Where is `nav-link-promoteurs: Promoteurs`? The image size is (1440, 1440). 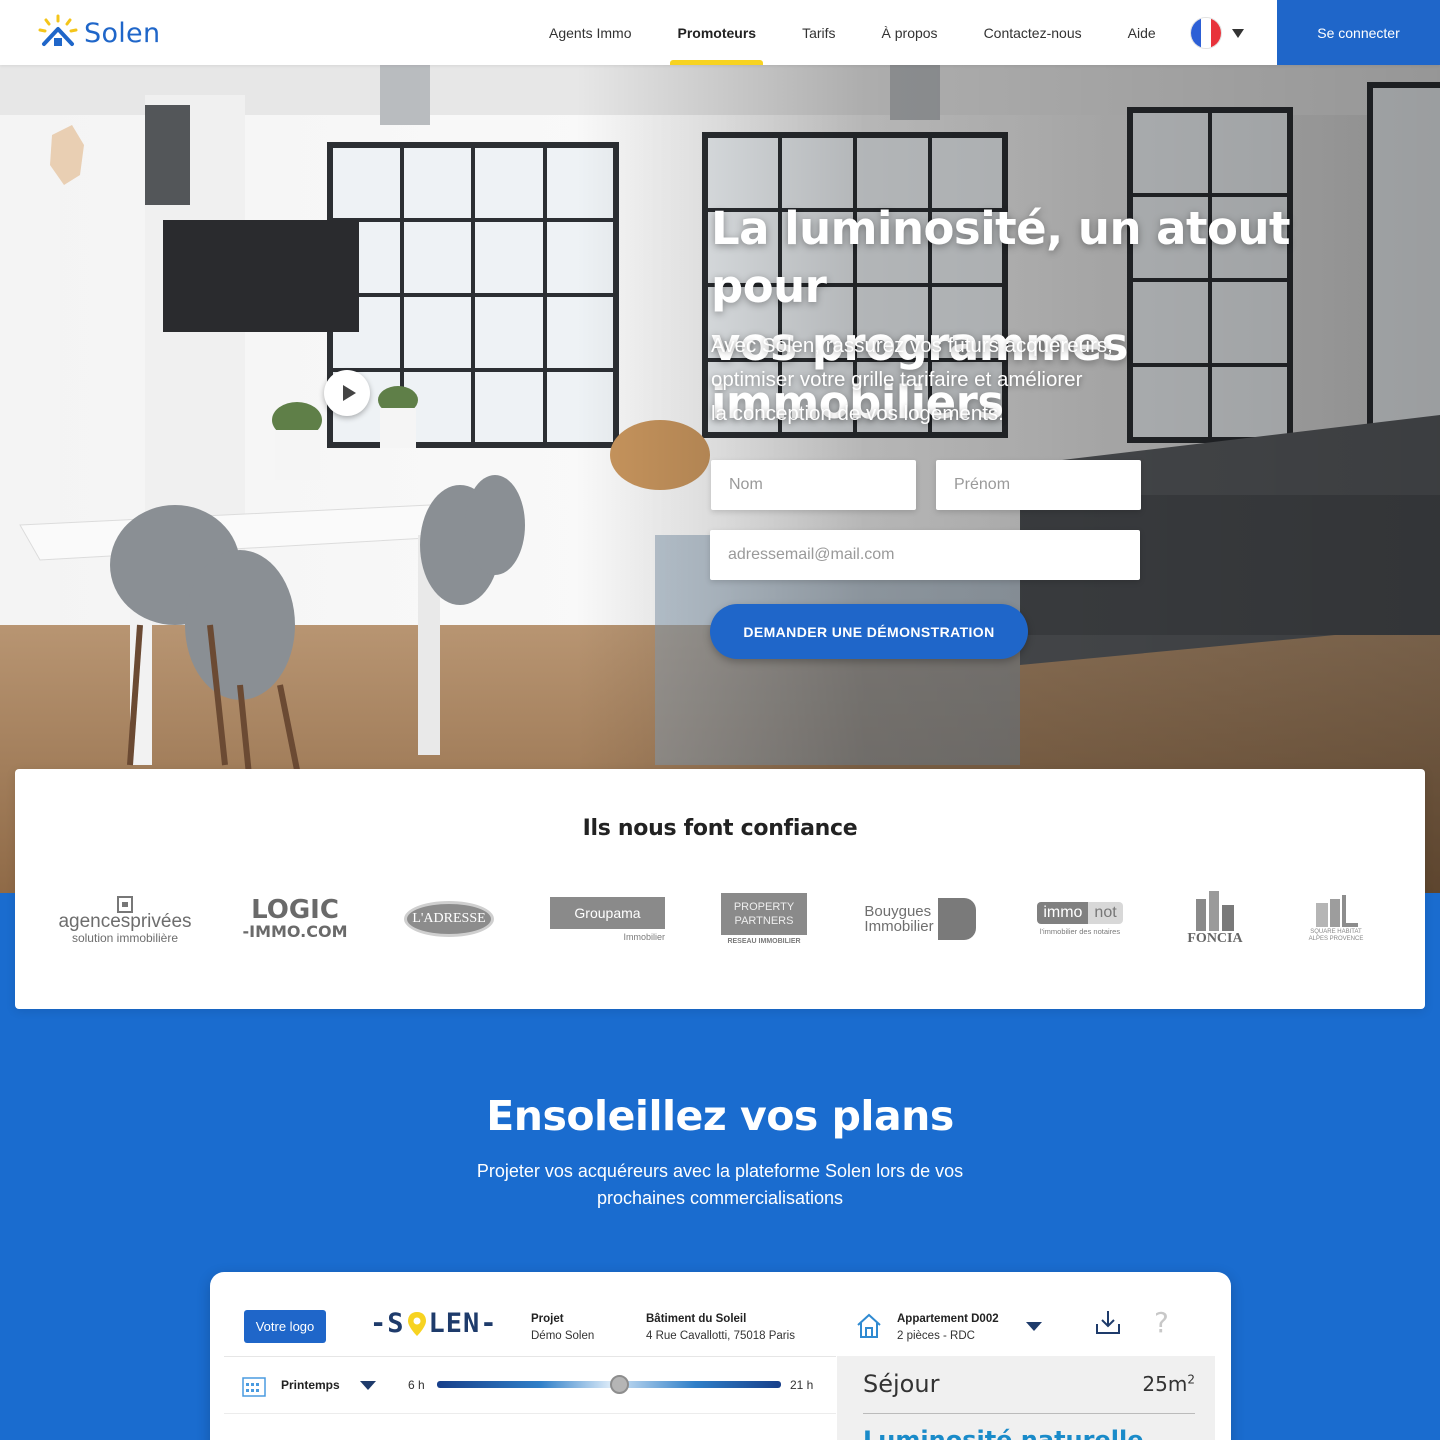 nav-link-promoteurs: Promoteurs is located at coordinates (716, 32).